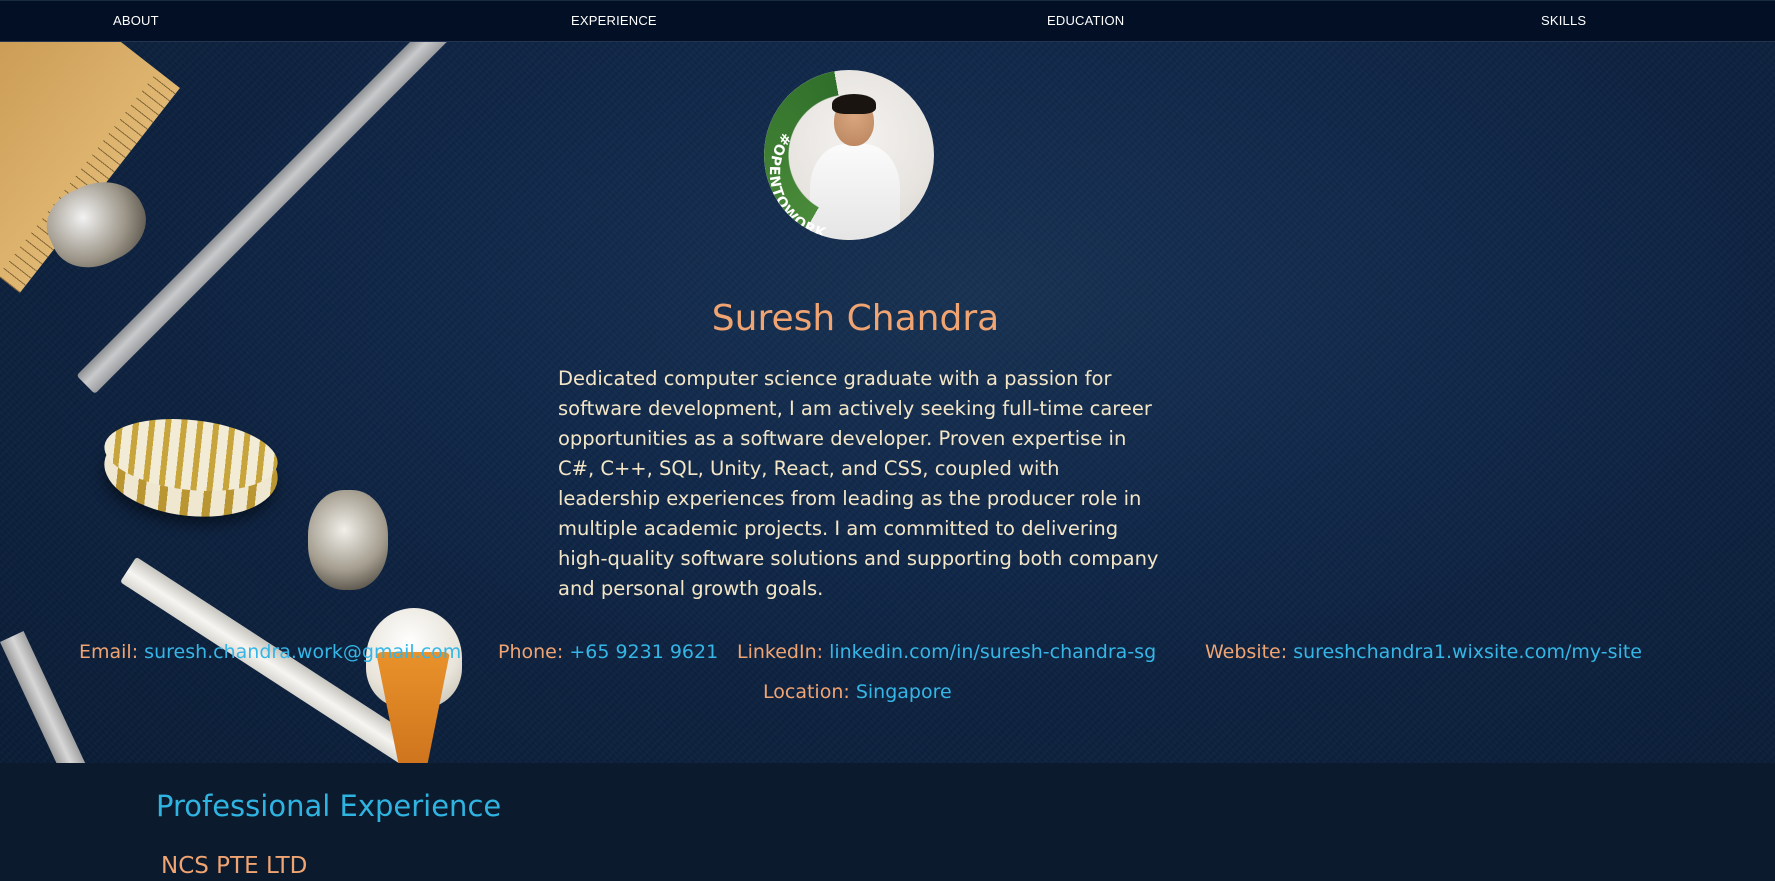 The width and height of the screenshot is (1775, 881). What do you see at coordinates (1085, 20) in the screenshot?
I see `nav-link-education: EDUCATION` at bounding box center [1085, 20].